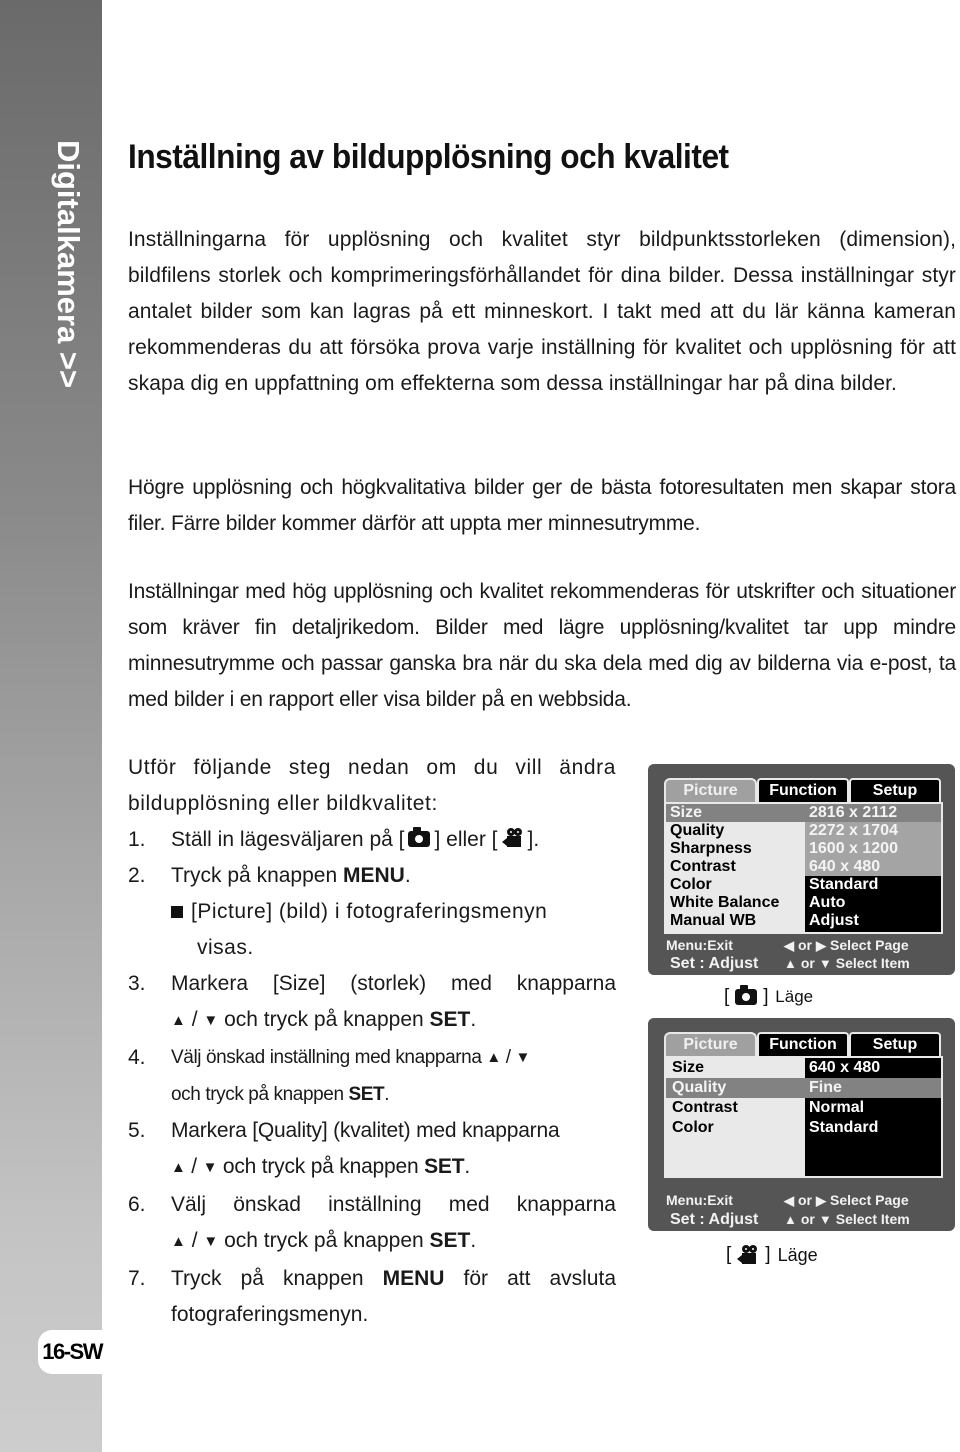 This screenshot has width=960, height=1452. Describe the element at coordinates (177, 912) in the screenshot. I see `square-bullet-icon` at that location.